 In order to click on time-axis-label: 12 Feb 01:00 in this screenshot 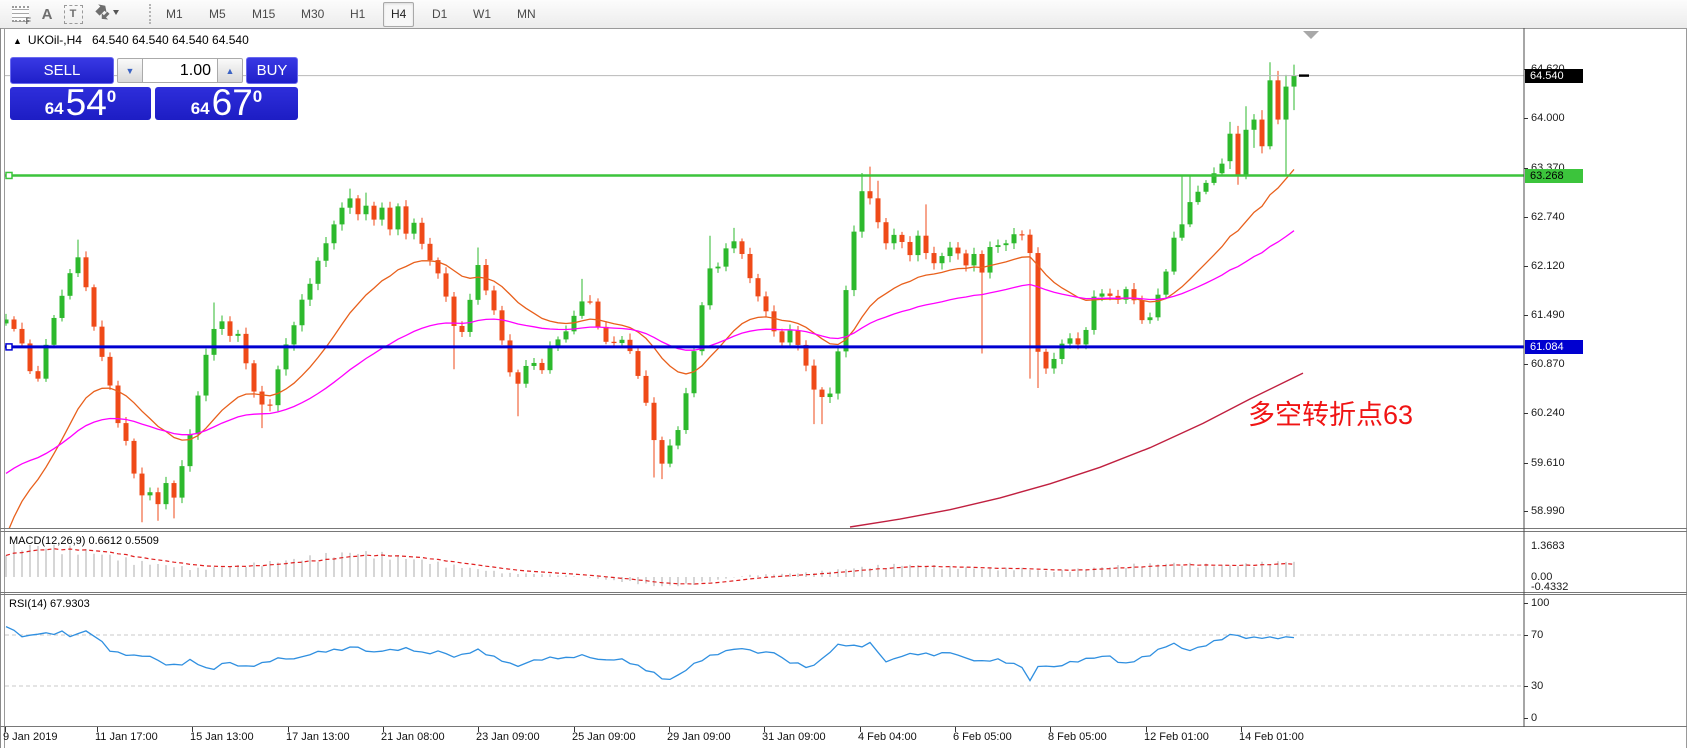, I will do `click(1176, 737)`.